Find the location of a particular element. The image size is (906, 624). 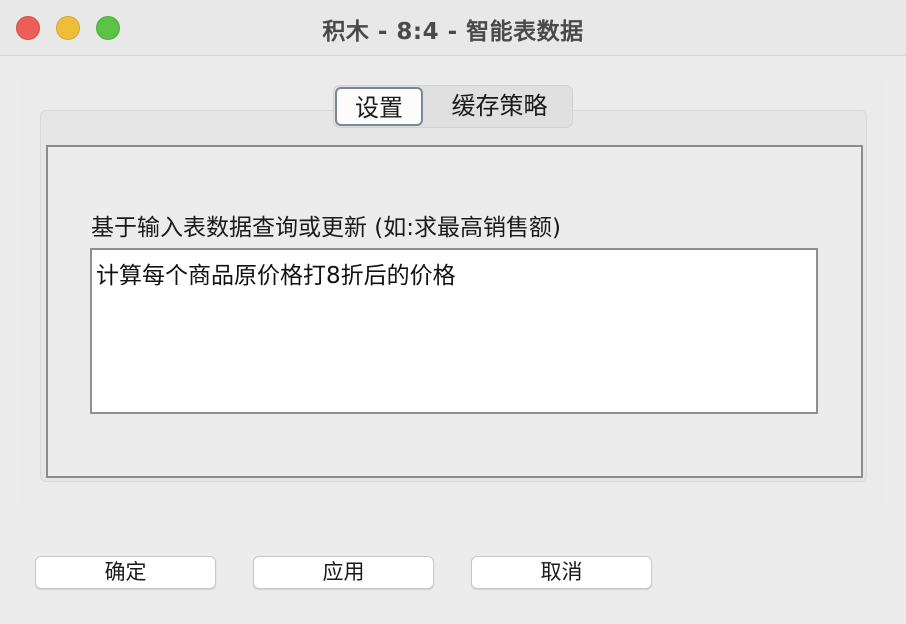

window-title: 积木 - 8:4 - 智能表数据 is located at coordinates (453, 32).